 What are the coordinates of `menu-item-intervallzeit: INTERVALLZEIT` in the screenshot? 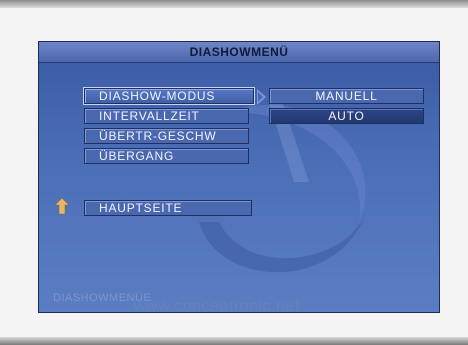 It's located at (166, 116).